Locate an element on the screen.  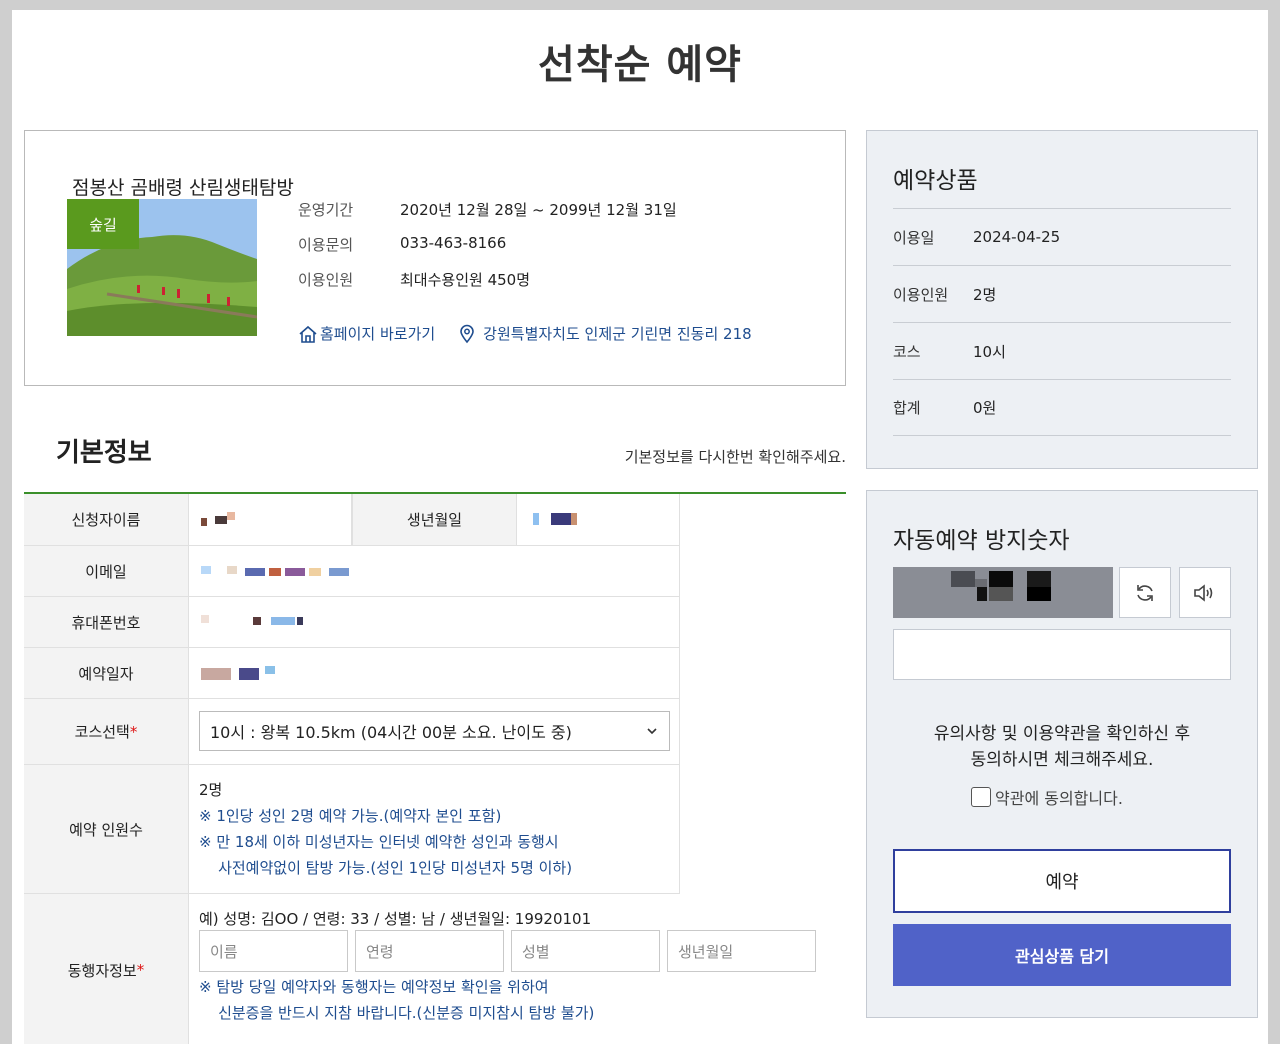
summary-key: 이용인원 is located at coordinates (921, 294).